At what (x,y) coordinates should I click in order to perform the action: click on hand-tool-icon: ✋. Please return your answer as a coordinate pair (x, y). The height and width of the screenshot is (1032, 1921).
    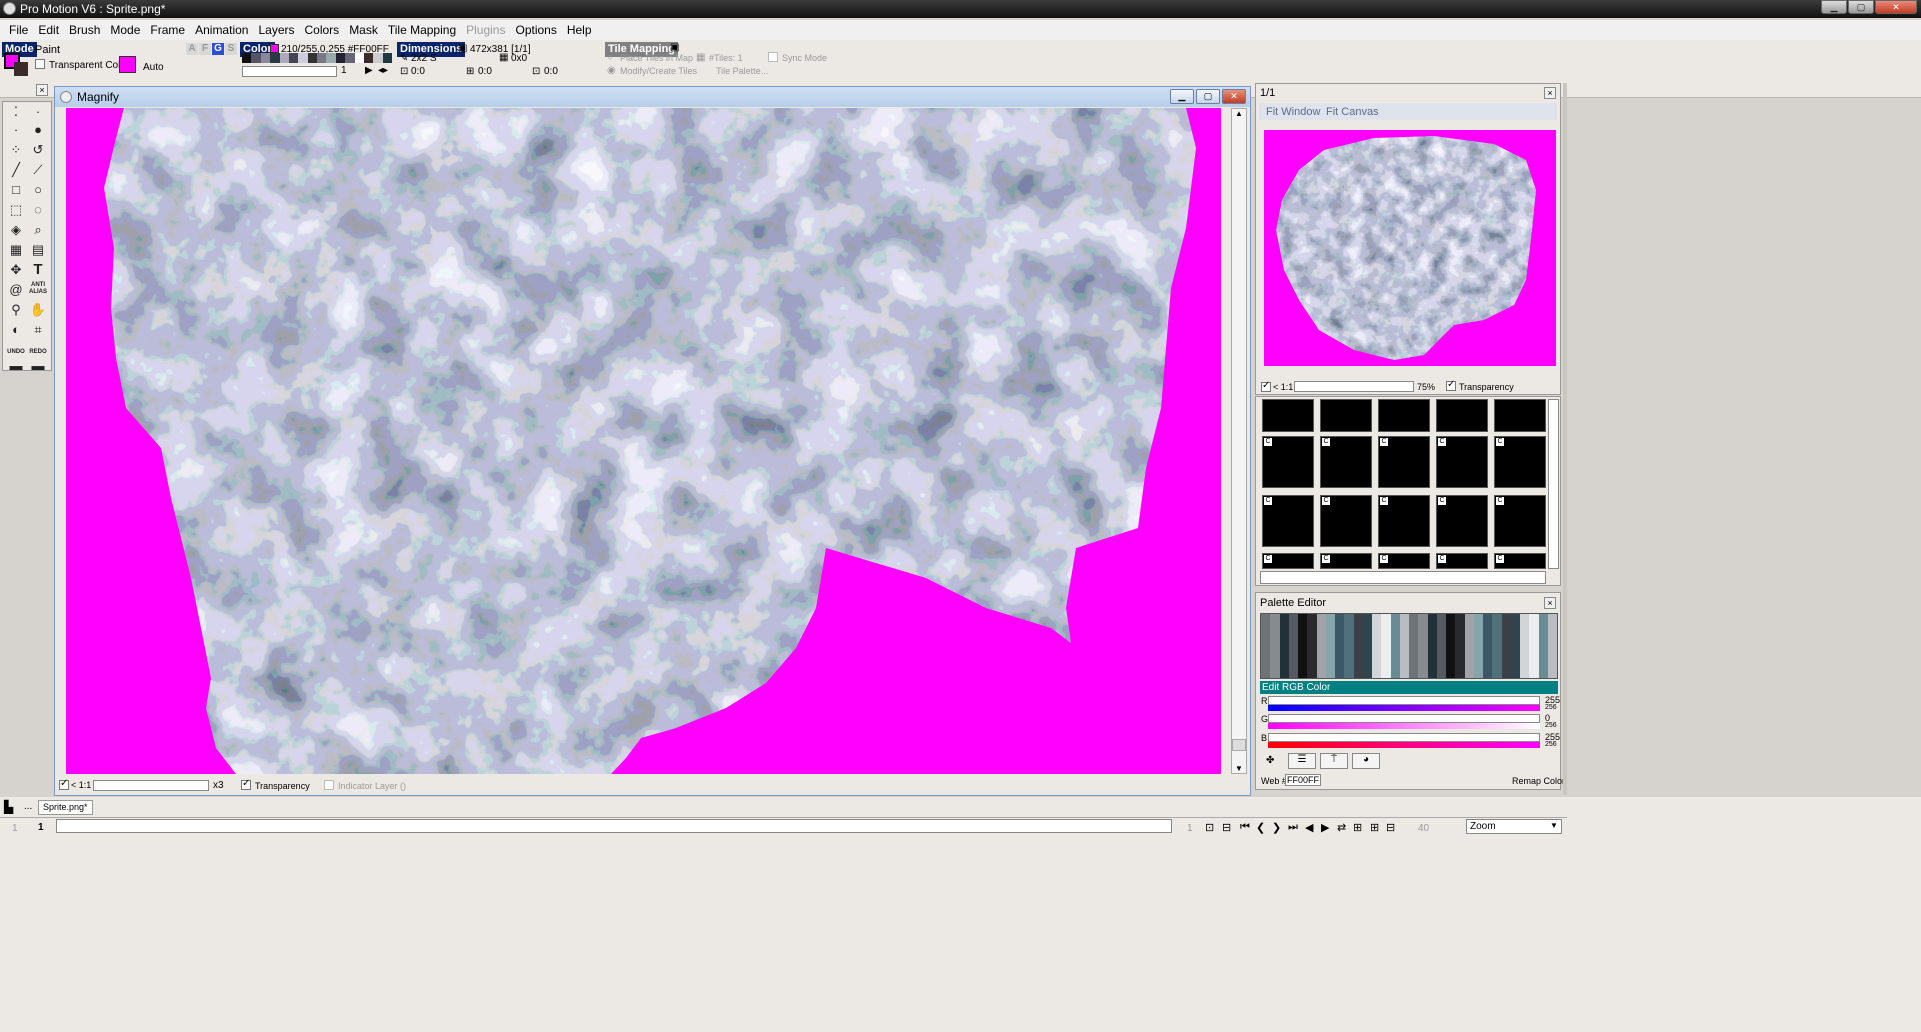
    Looking at the image, I should click on (38, 310).